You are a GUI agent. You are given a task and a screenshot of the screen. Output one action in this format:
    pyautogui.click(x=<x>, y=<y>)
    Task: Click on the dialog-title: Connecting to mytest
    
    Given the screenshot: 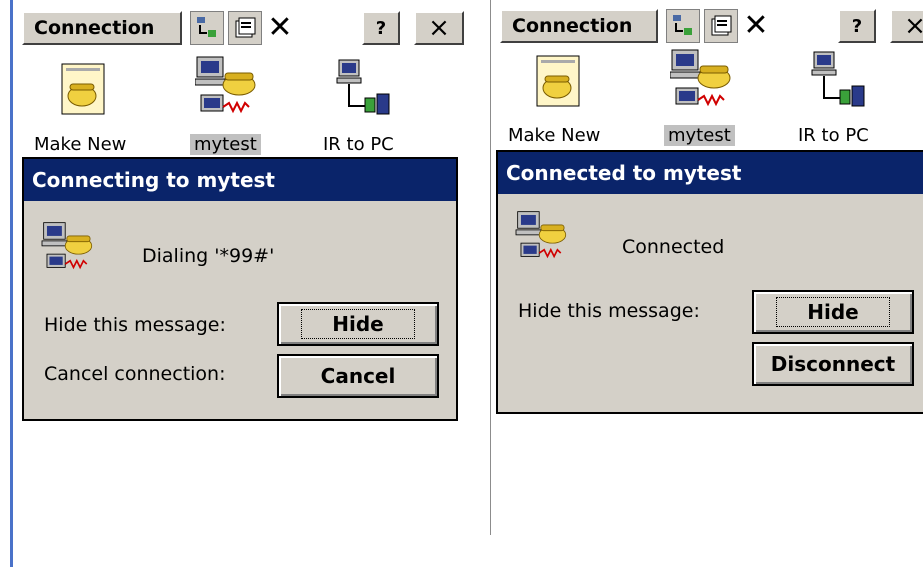 What is the action you would take?
    pyautogui.click(x=240, y=180)
    